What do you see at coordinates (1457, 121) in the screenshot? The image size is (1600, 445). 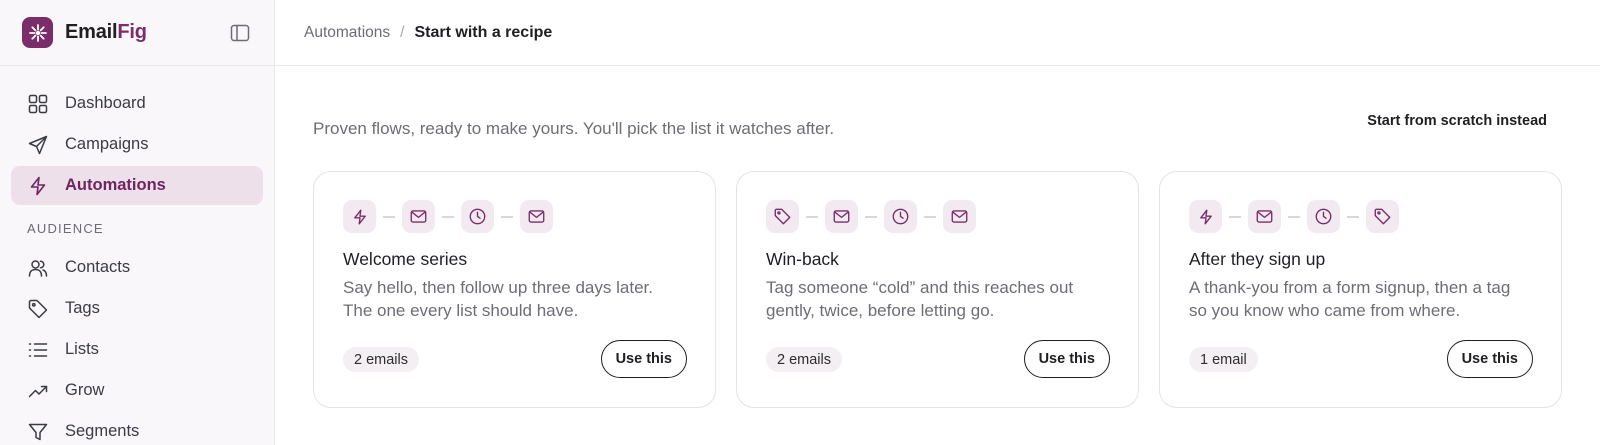 I see `start-from-scratch-link: Start from scratch instead` at bounding box center [1457, 121].